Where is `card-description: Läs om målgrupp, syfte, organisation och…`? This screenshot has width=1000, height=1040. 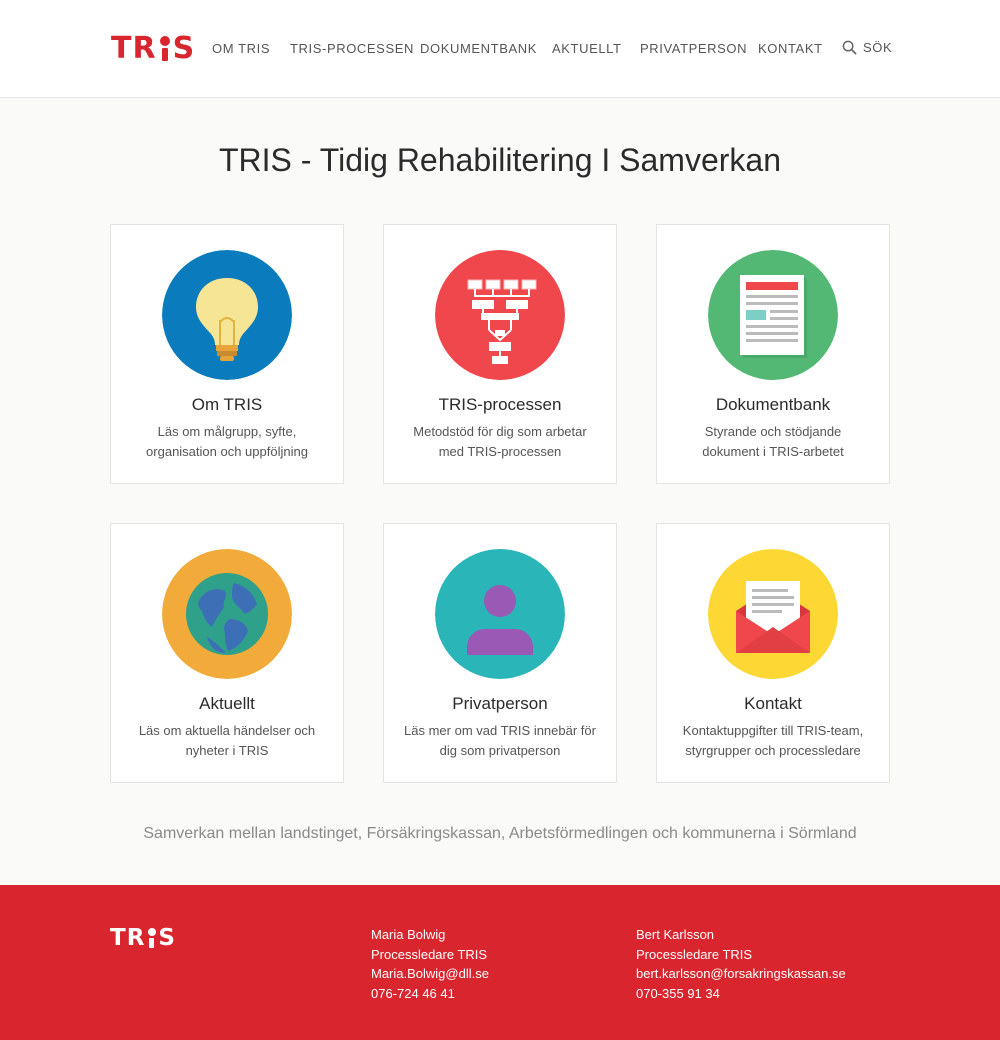 card-description: Läs om målgrupp, syfte, organisation och… is located at coordinates (227, 441).